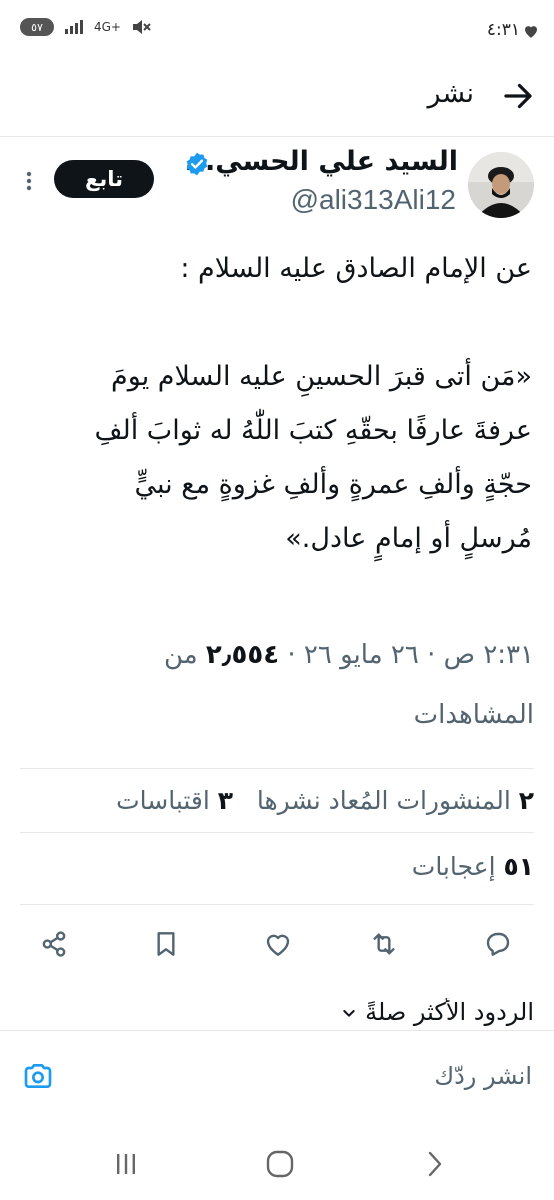 Image resolution: width=554 pixels, height=1200 pixels. Describe the element at coordinates (242, 655) in the screenshot. I see `views-count: ٢٫٥٥٤` at that location.